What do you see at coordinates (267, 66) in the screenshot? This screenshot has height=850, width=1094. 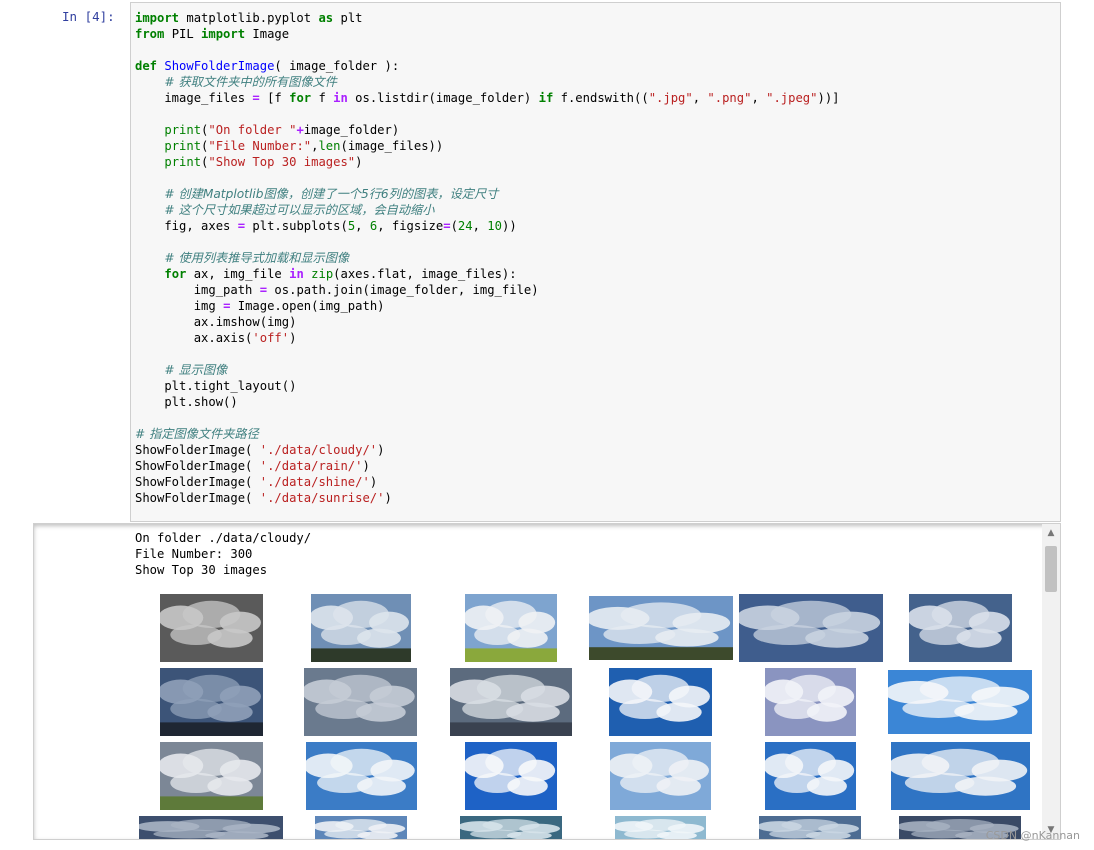 I see `code-line: def ShowFolderImage( image_folder ):` at bounding box center [267, 66].